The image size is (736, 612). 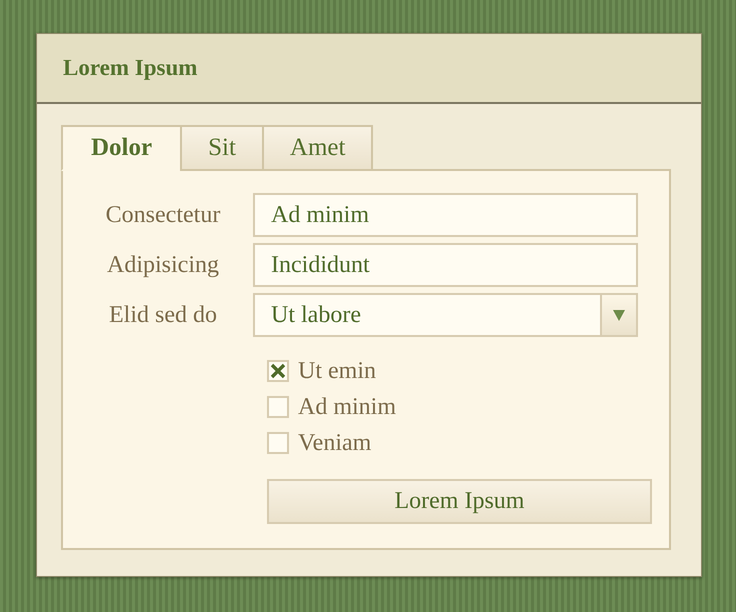 What do you see at coordinates (130, 68) in the screenshot?
I see `panel-title: Lorem Ipsum` at bounding box center [130, 68].